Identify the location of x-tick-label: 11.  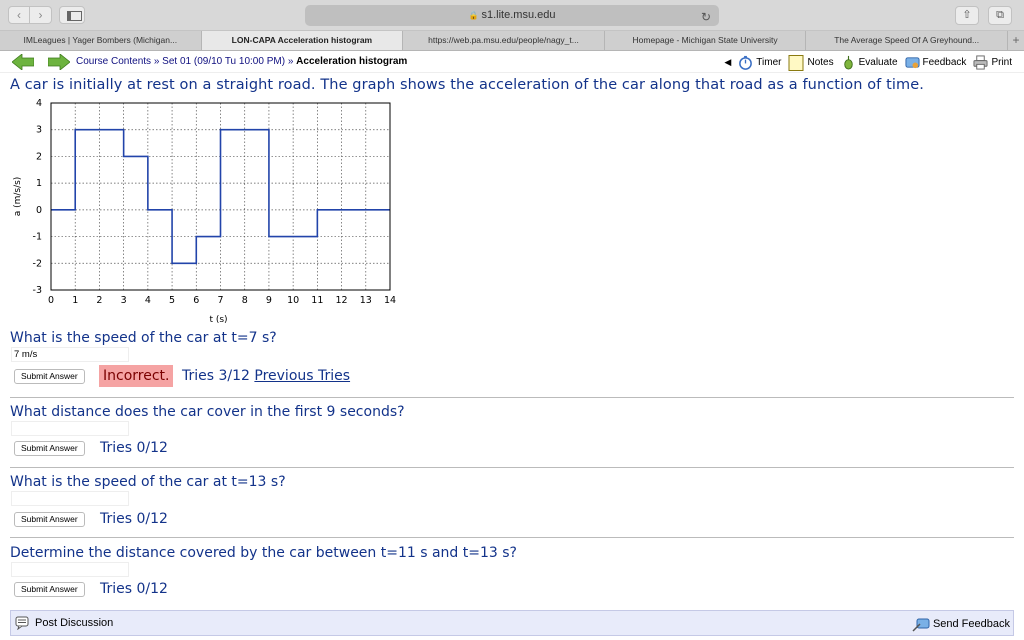
(317, 300).